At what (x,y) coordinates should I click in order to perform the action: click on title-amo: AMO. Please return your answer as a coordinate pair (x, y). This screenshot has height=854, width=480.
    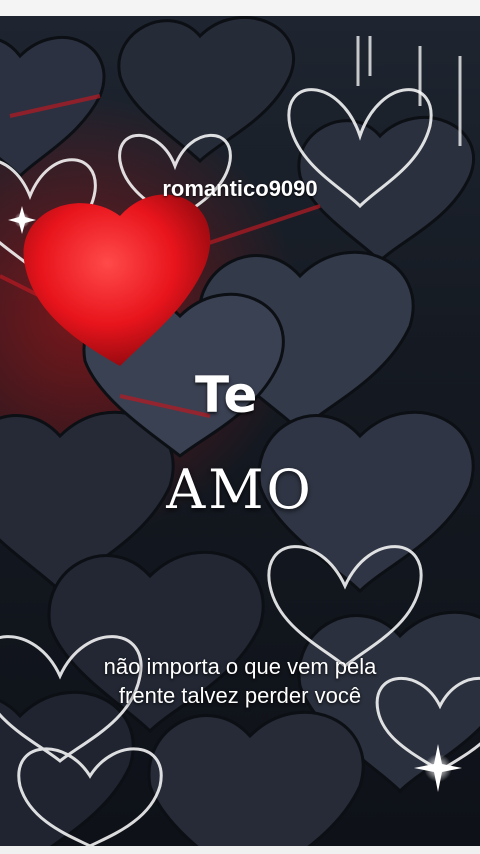
    Looking at the image, I should click on (240, 489).